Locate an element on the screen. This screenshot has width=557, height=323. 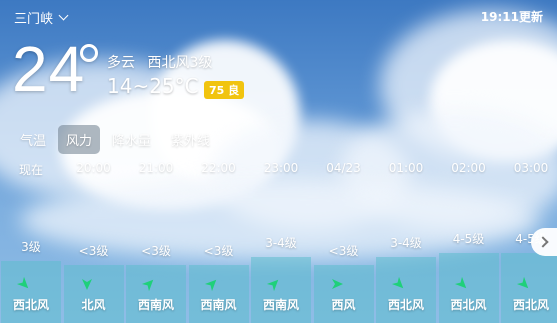
aqi-badge: 75 良 is located at coordinates (224, 90).